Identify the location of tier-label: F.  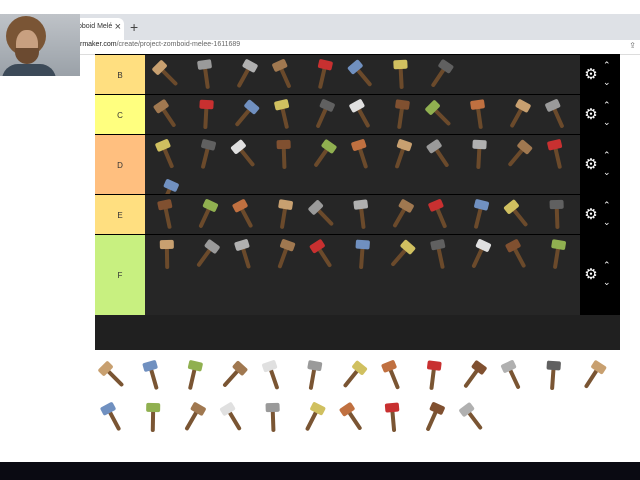
(120, 275).